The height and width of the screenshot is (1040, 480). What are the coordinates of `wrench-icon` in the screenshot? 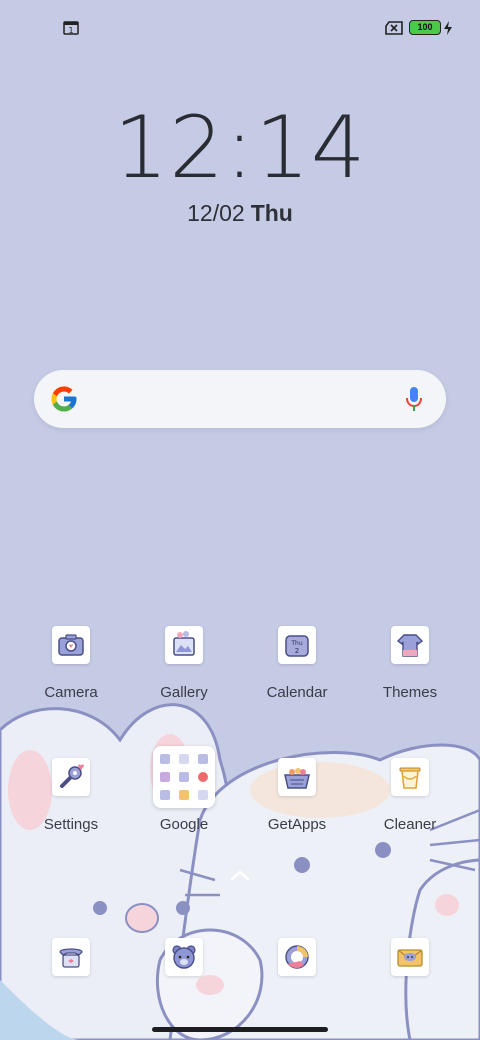 It's located at (72, 776).